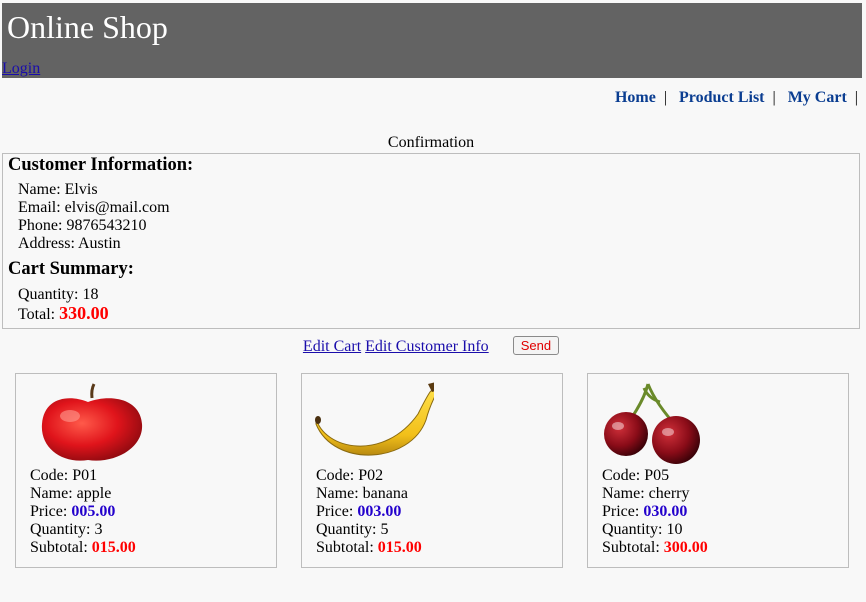 The width and height of the screenshot is (866, 602). What do you see at coordinates (66, 529) in the screenshot?
I see `item-quantity: Quantity: 3` at bounding box center [66, 529].